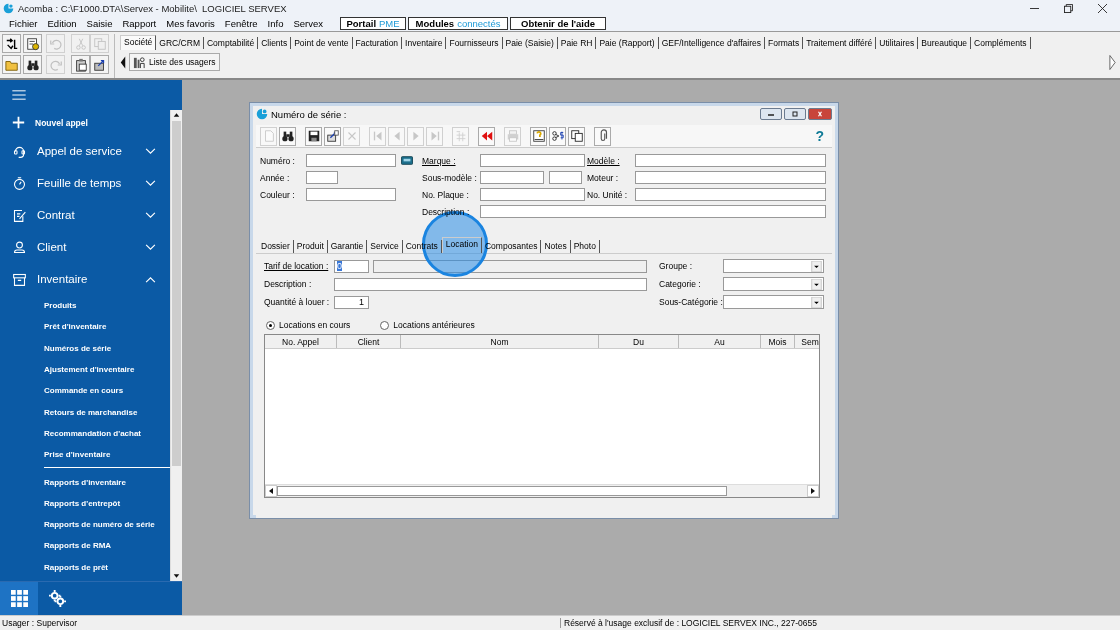 The width and height of the screenshot is (1120, 630). What do you see at coordinates (945, 42) in the screenshot?
I see `module-tab: Bureautique` at bounding box center [945, 42].